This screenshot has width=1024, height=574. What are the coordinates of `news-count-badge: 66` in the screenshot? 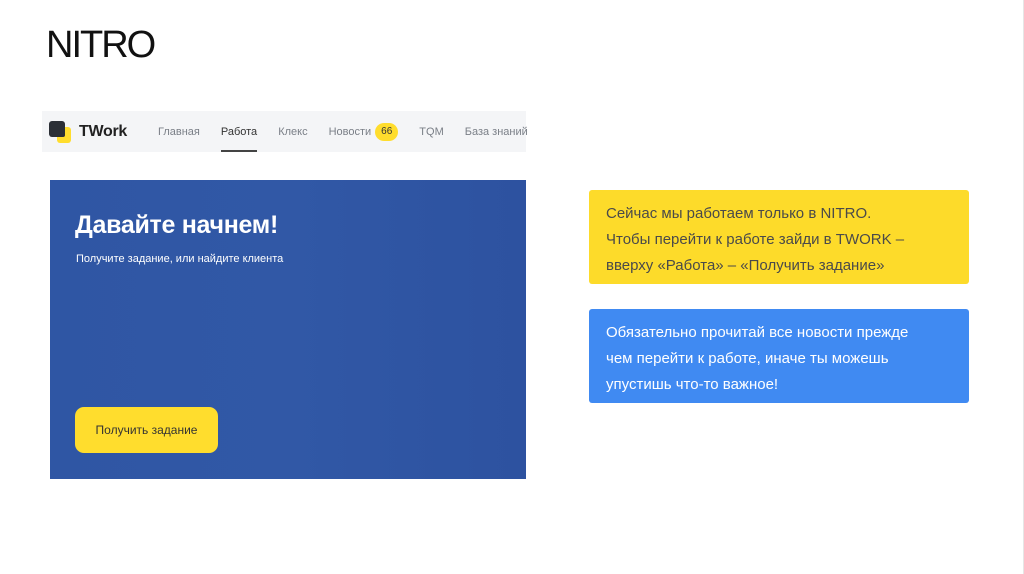 It's located at (387, 131).